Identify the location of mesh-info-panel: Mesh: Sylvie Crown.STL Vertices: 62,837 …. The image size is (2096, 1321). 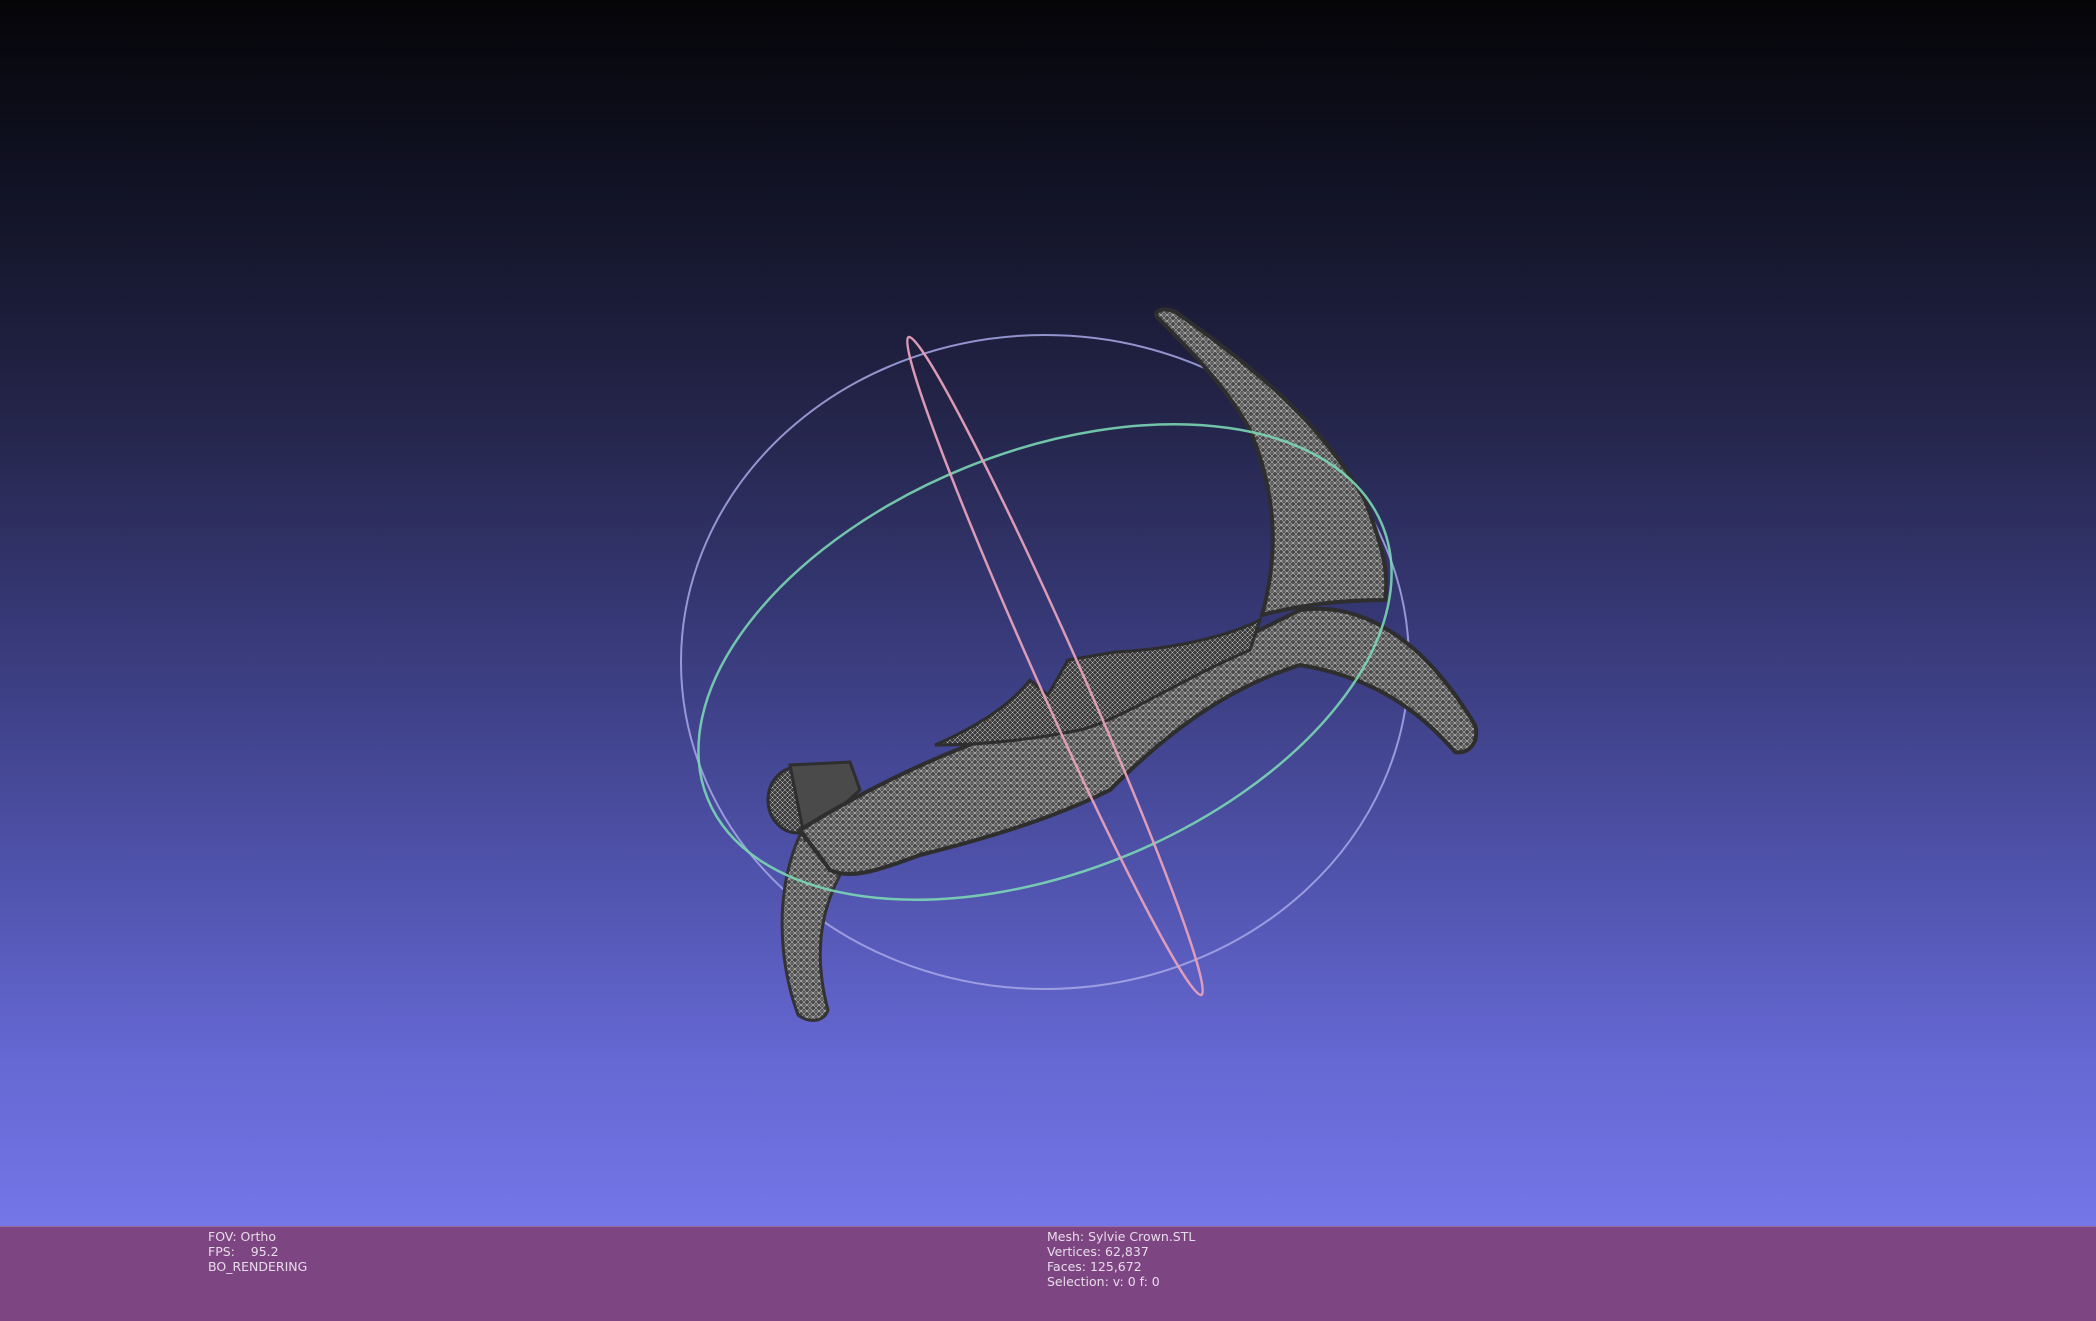
(1121, 1259).